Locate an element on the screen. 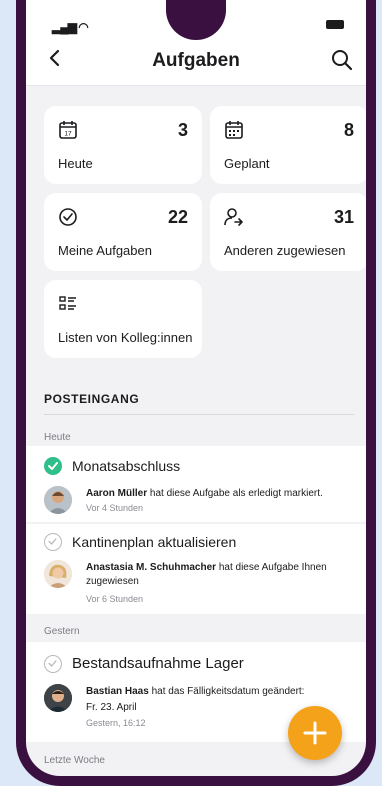  check-circle-icon is located at coordinates (68, 217).